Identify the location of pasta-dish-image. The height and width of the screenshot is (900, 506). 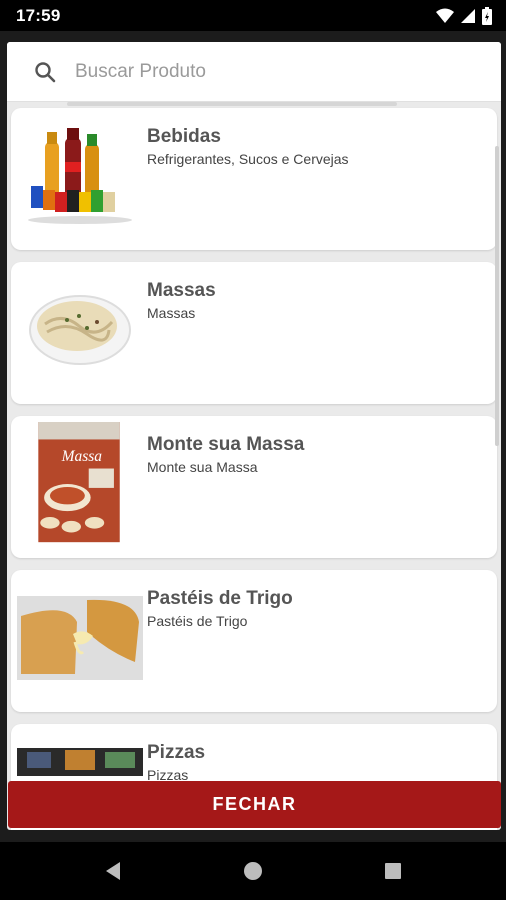
(80, 330).